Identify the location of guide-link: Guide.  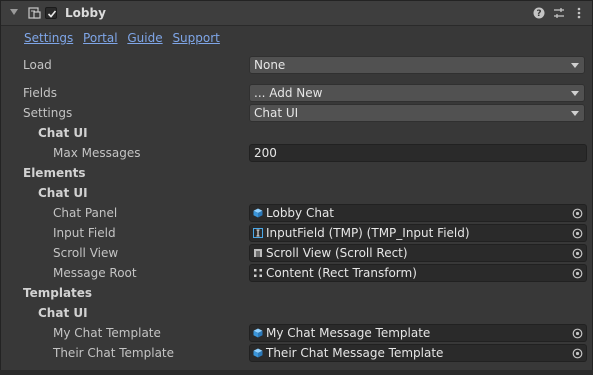
(144, 38).